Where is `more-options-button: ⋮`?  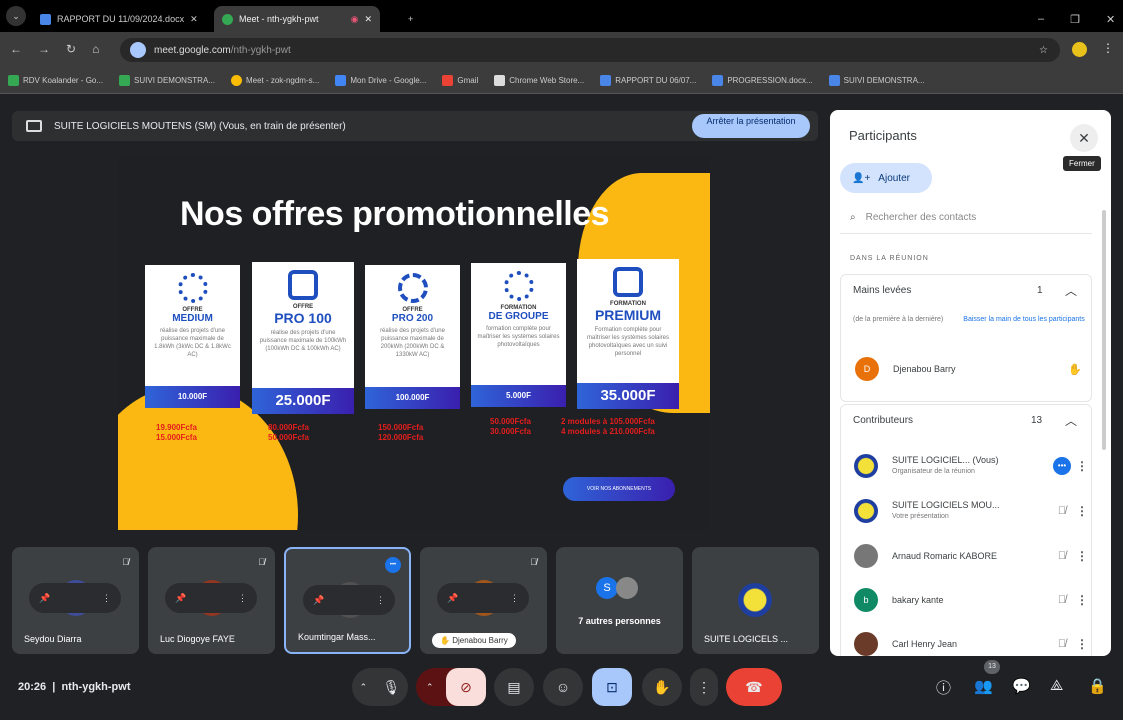
more-options-button: ⋮ is located at coordinates (704, 687).